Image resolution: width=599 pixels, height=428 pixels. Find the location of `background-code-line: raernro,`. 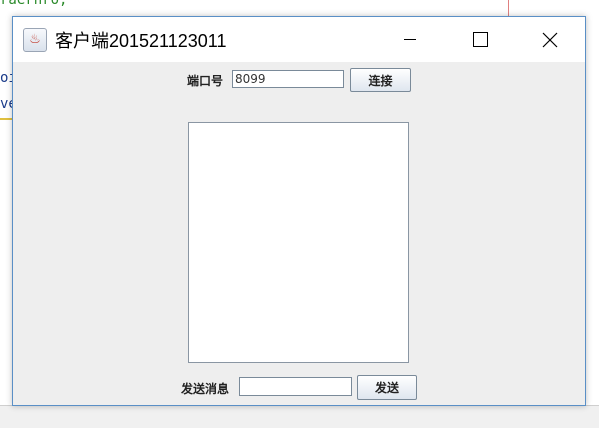

background-code-line: raernro, is located at coordinates (34, 4).